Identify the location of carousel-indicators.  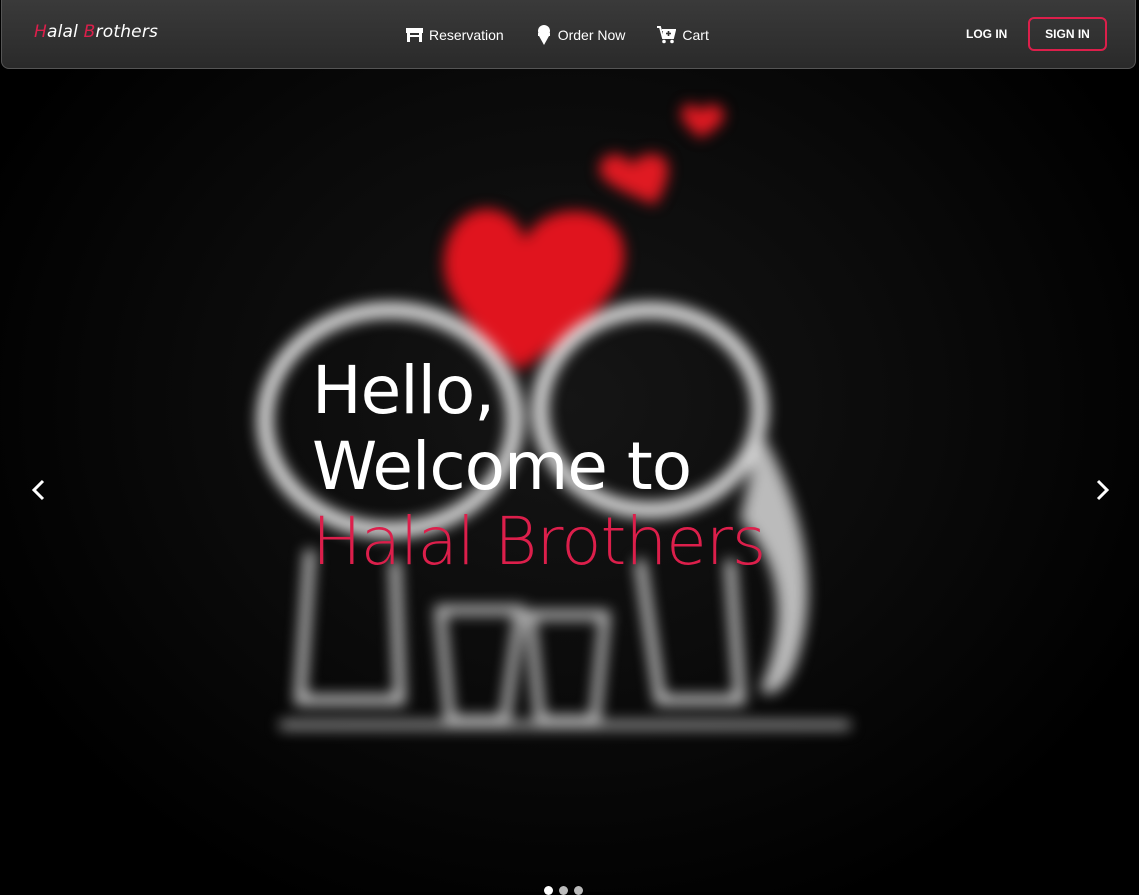
(566, 890).